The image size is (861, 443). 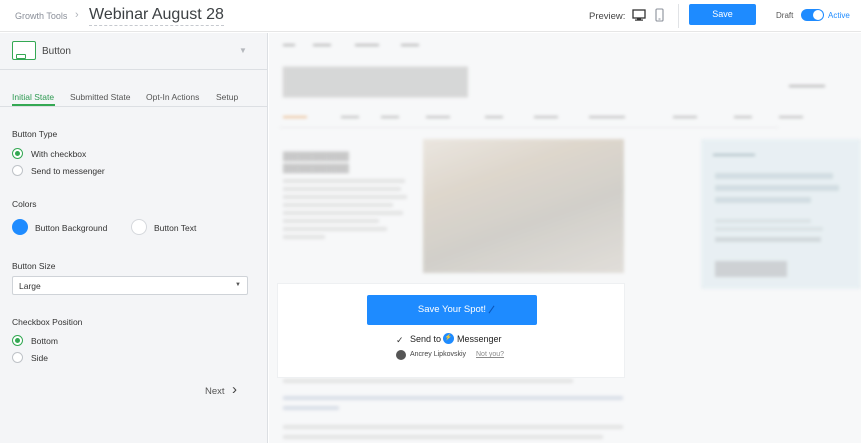 I want to click on header-divider, so click(x=678, y=16).